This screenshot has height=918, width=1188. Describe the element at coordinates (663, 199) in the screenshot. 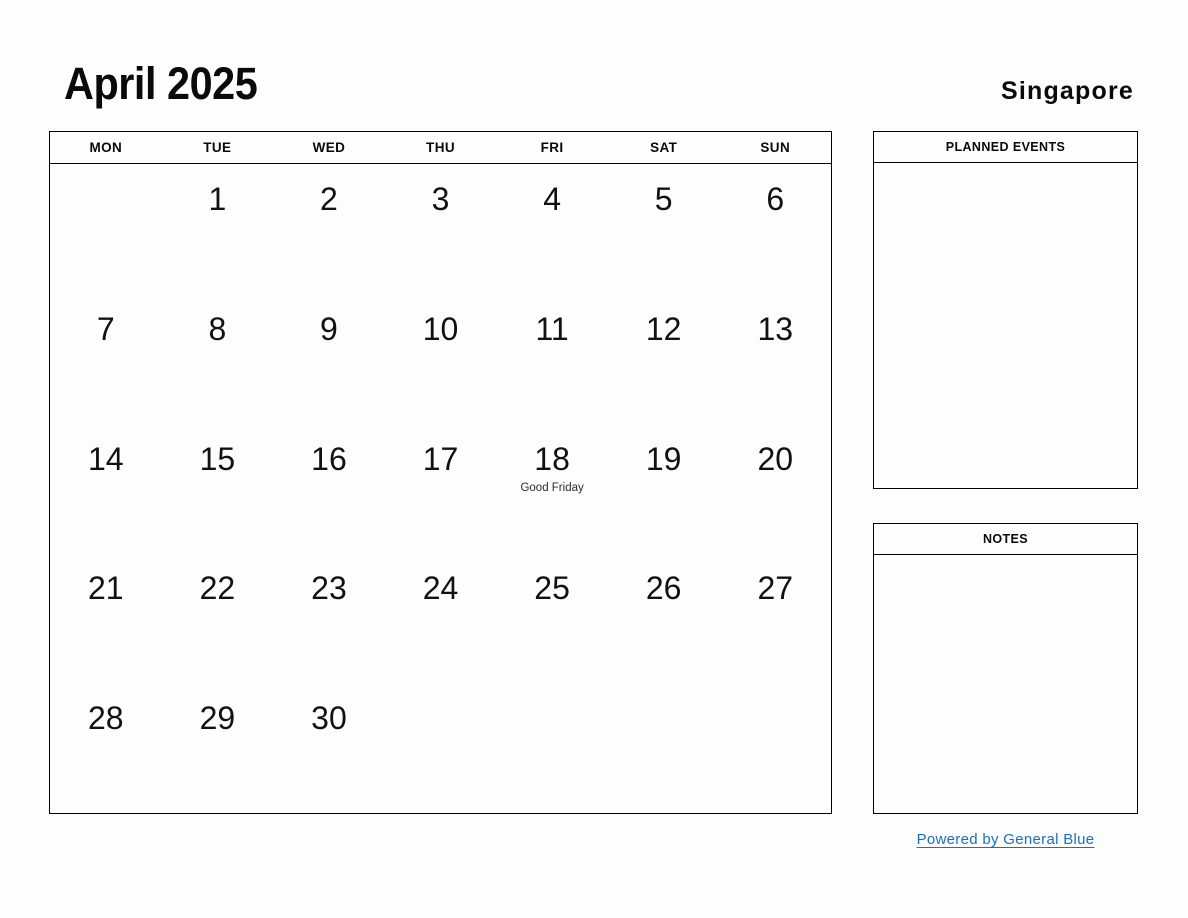

I see `day-number: 5` at that location.